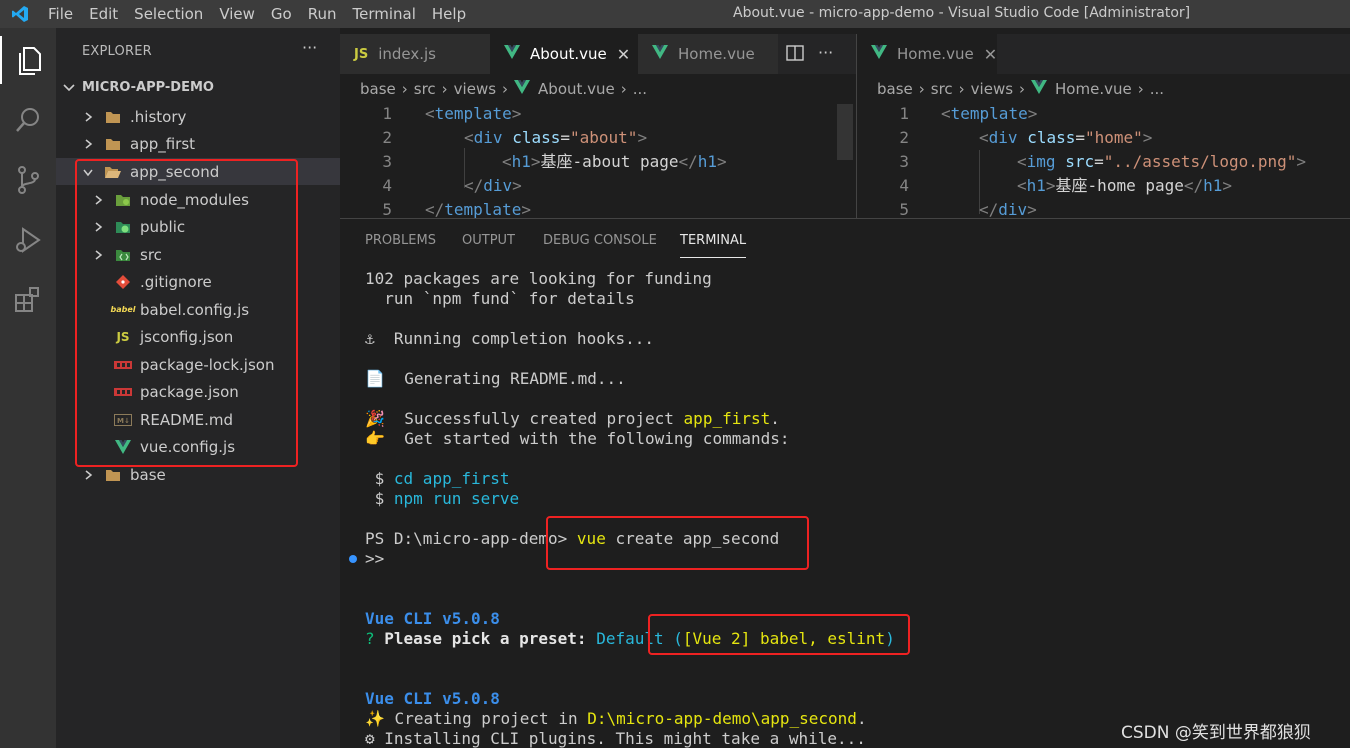 The width and height of the screenshot is (1350, 748). I want to click on menu-view: View, so click(237, 14).